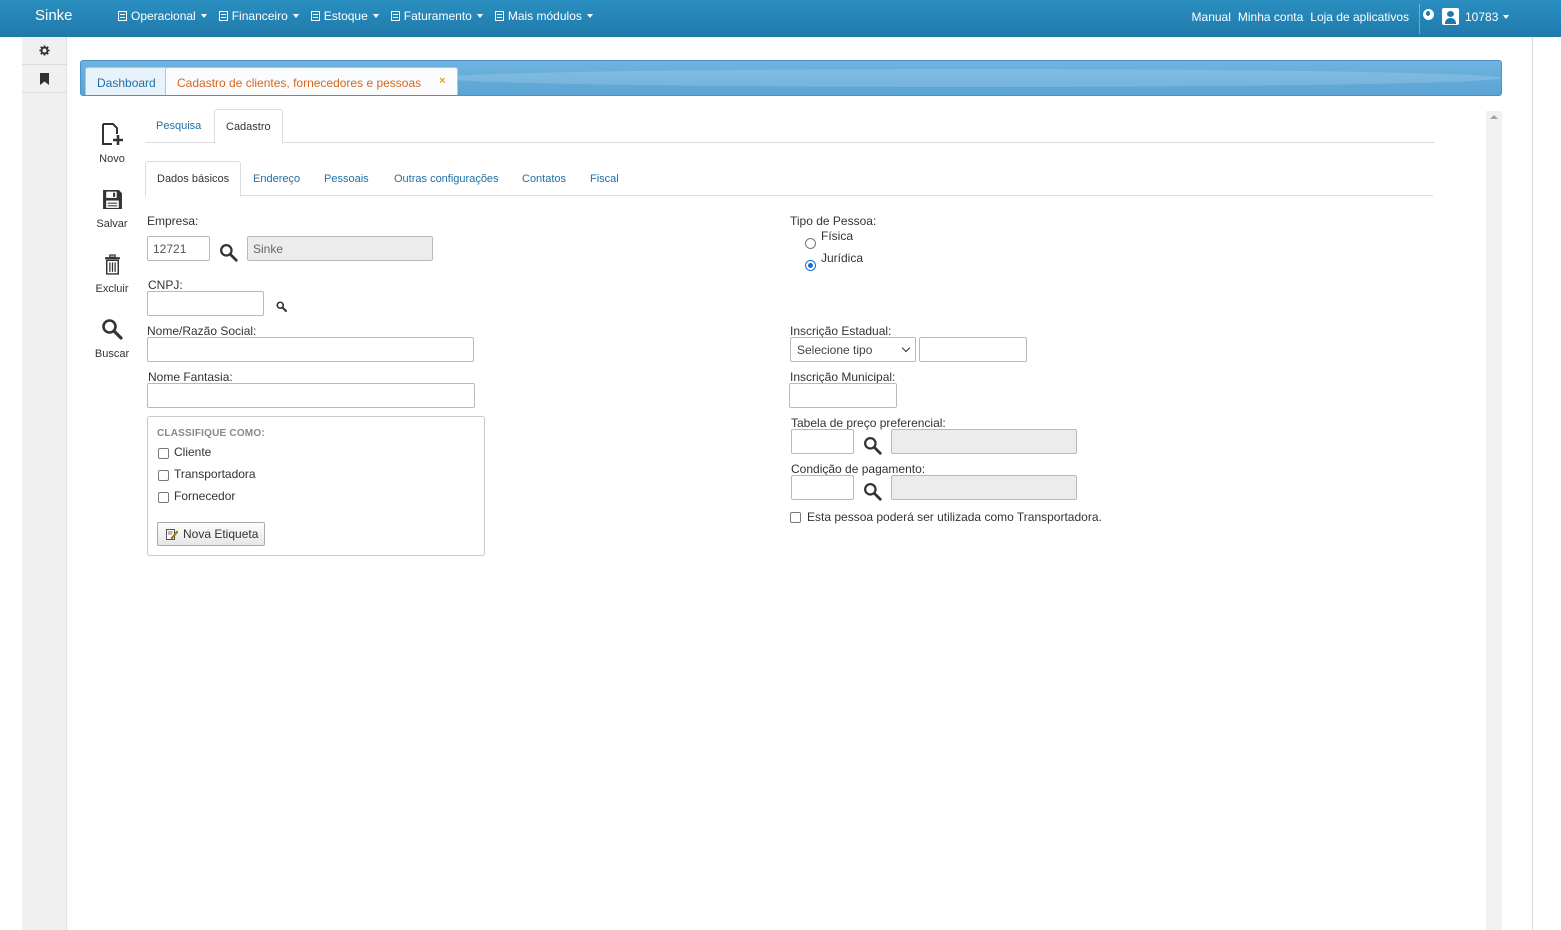 This screenshot has width=1561, height=930. Describe the element at coordinates (112, 224) in the screenshot. I see `salvar-label: Salvar` at that location.